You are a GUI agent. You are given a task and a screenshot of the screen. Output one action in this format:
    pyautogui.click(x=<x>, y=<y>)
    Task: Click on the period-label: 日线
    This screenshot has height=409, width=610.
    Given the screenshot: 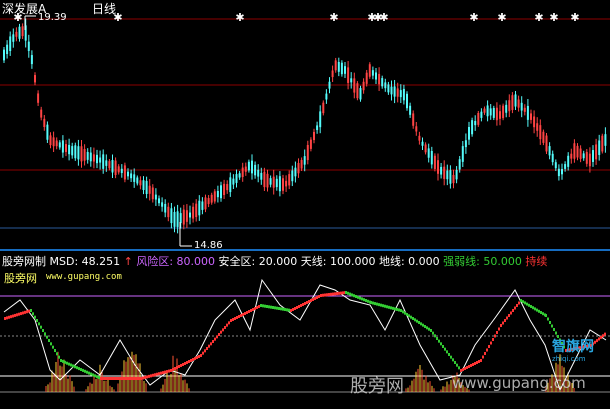 What is the action you would take?
    pyautogui.click(x=104, y=8)
    